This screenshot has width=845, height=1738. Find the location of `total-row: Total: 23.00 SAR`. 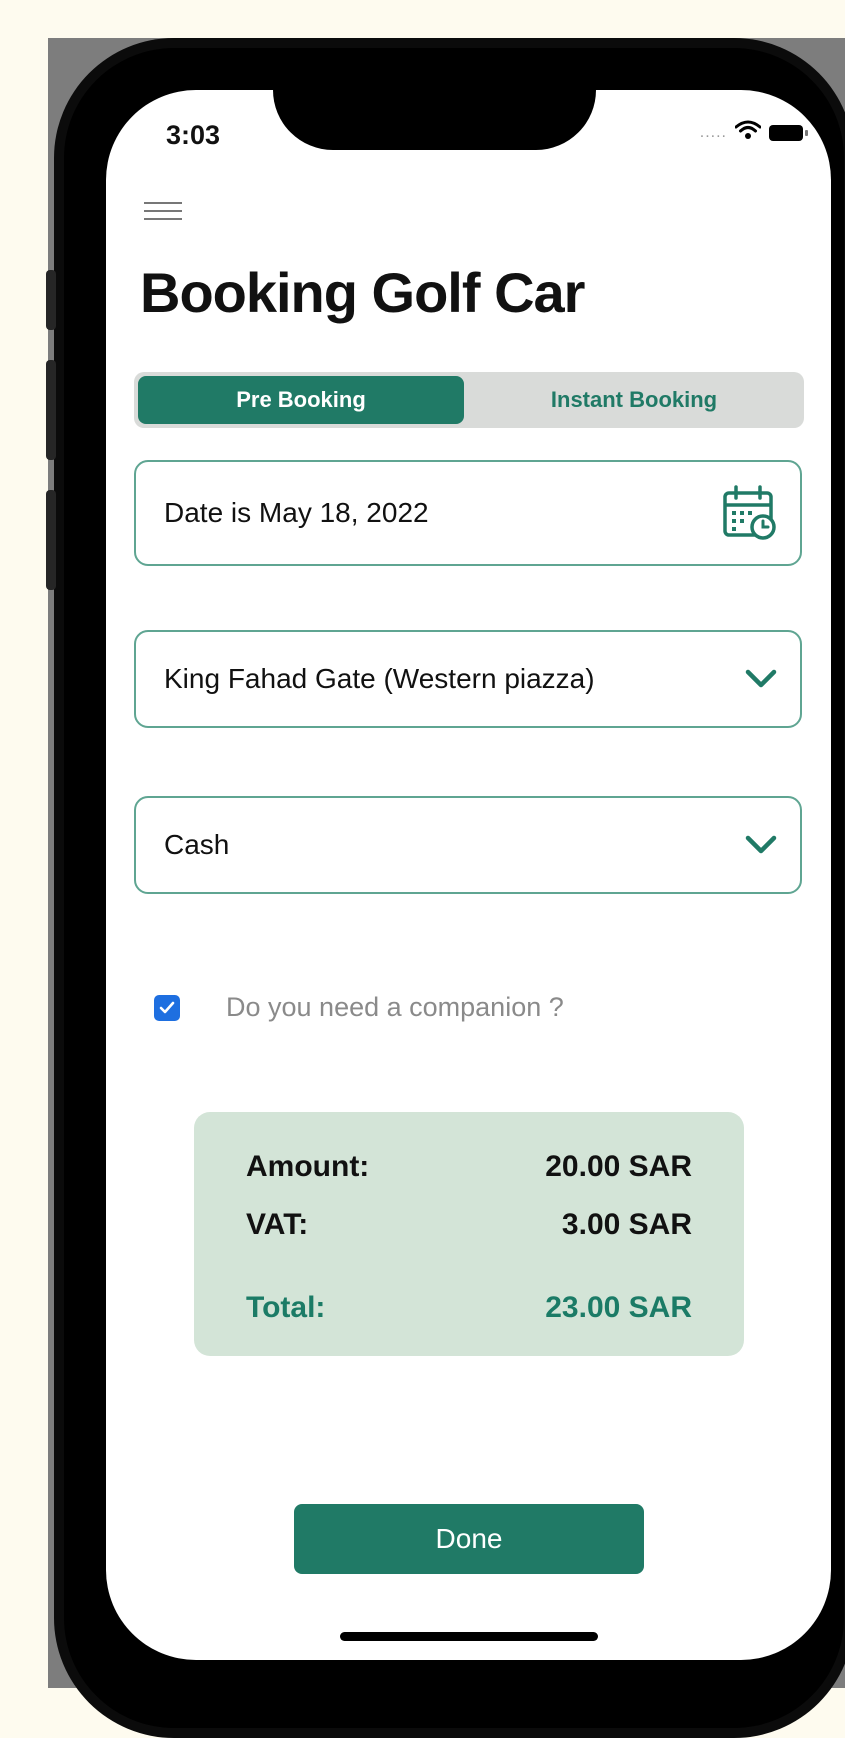

total-row: Total: 23.00 SAR is located at coordinates (469, 1308).